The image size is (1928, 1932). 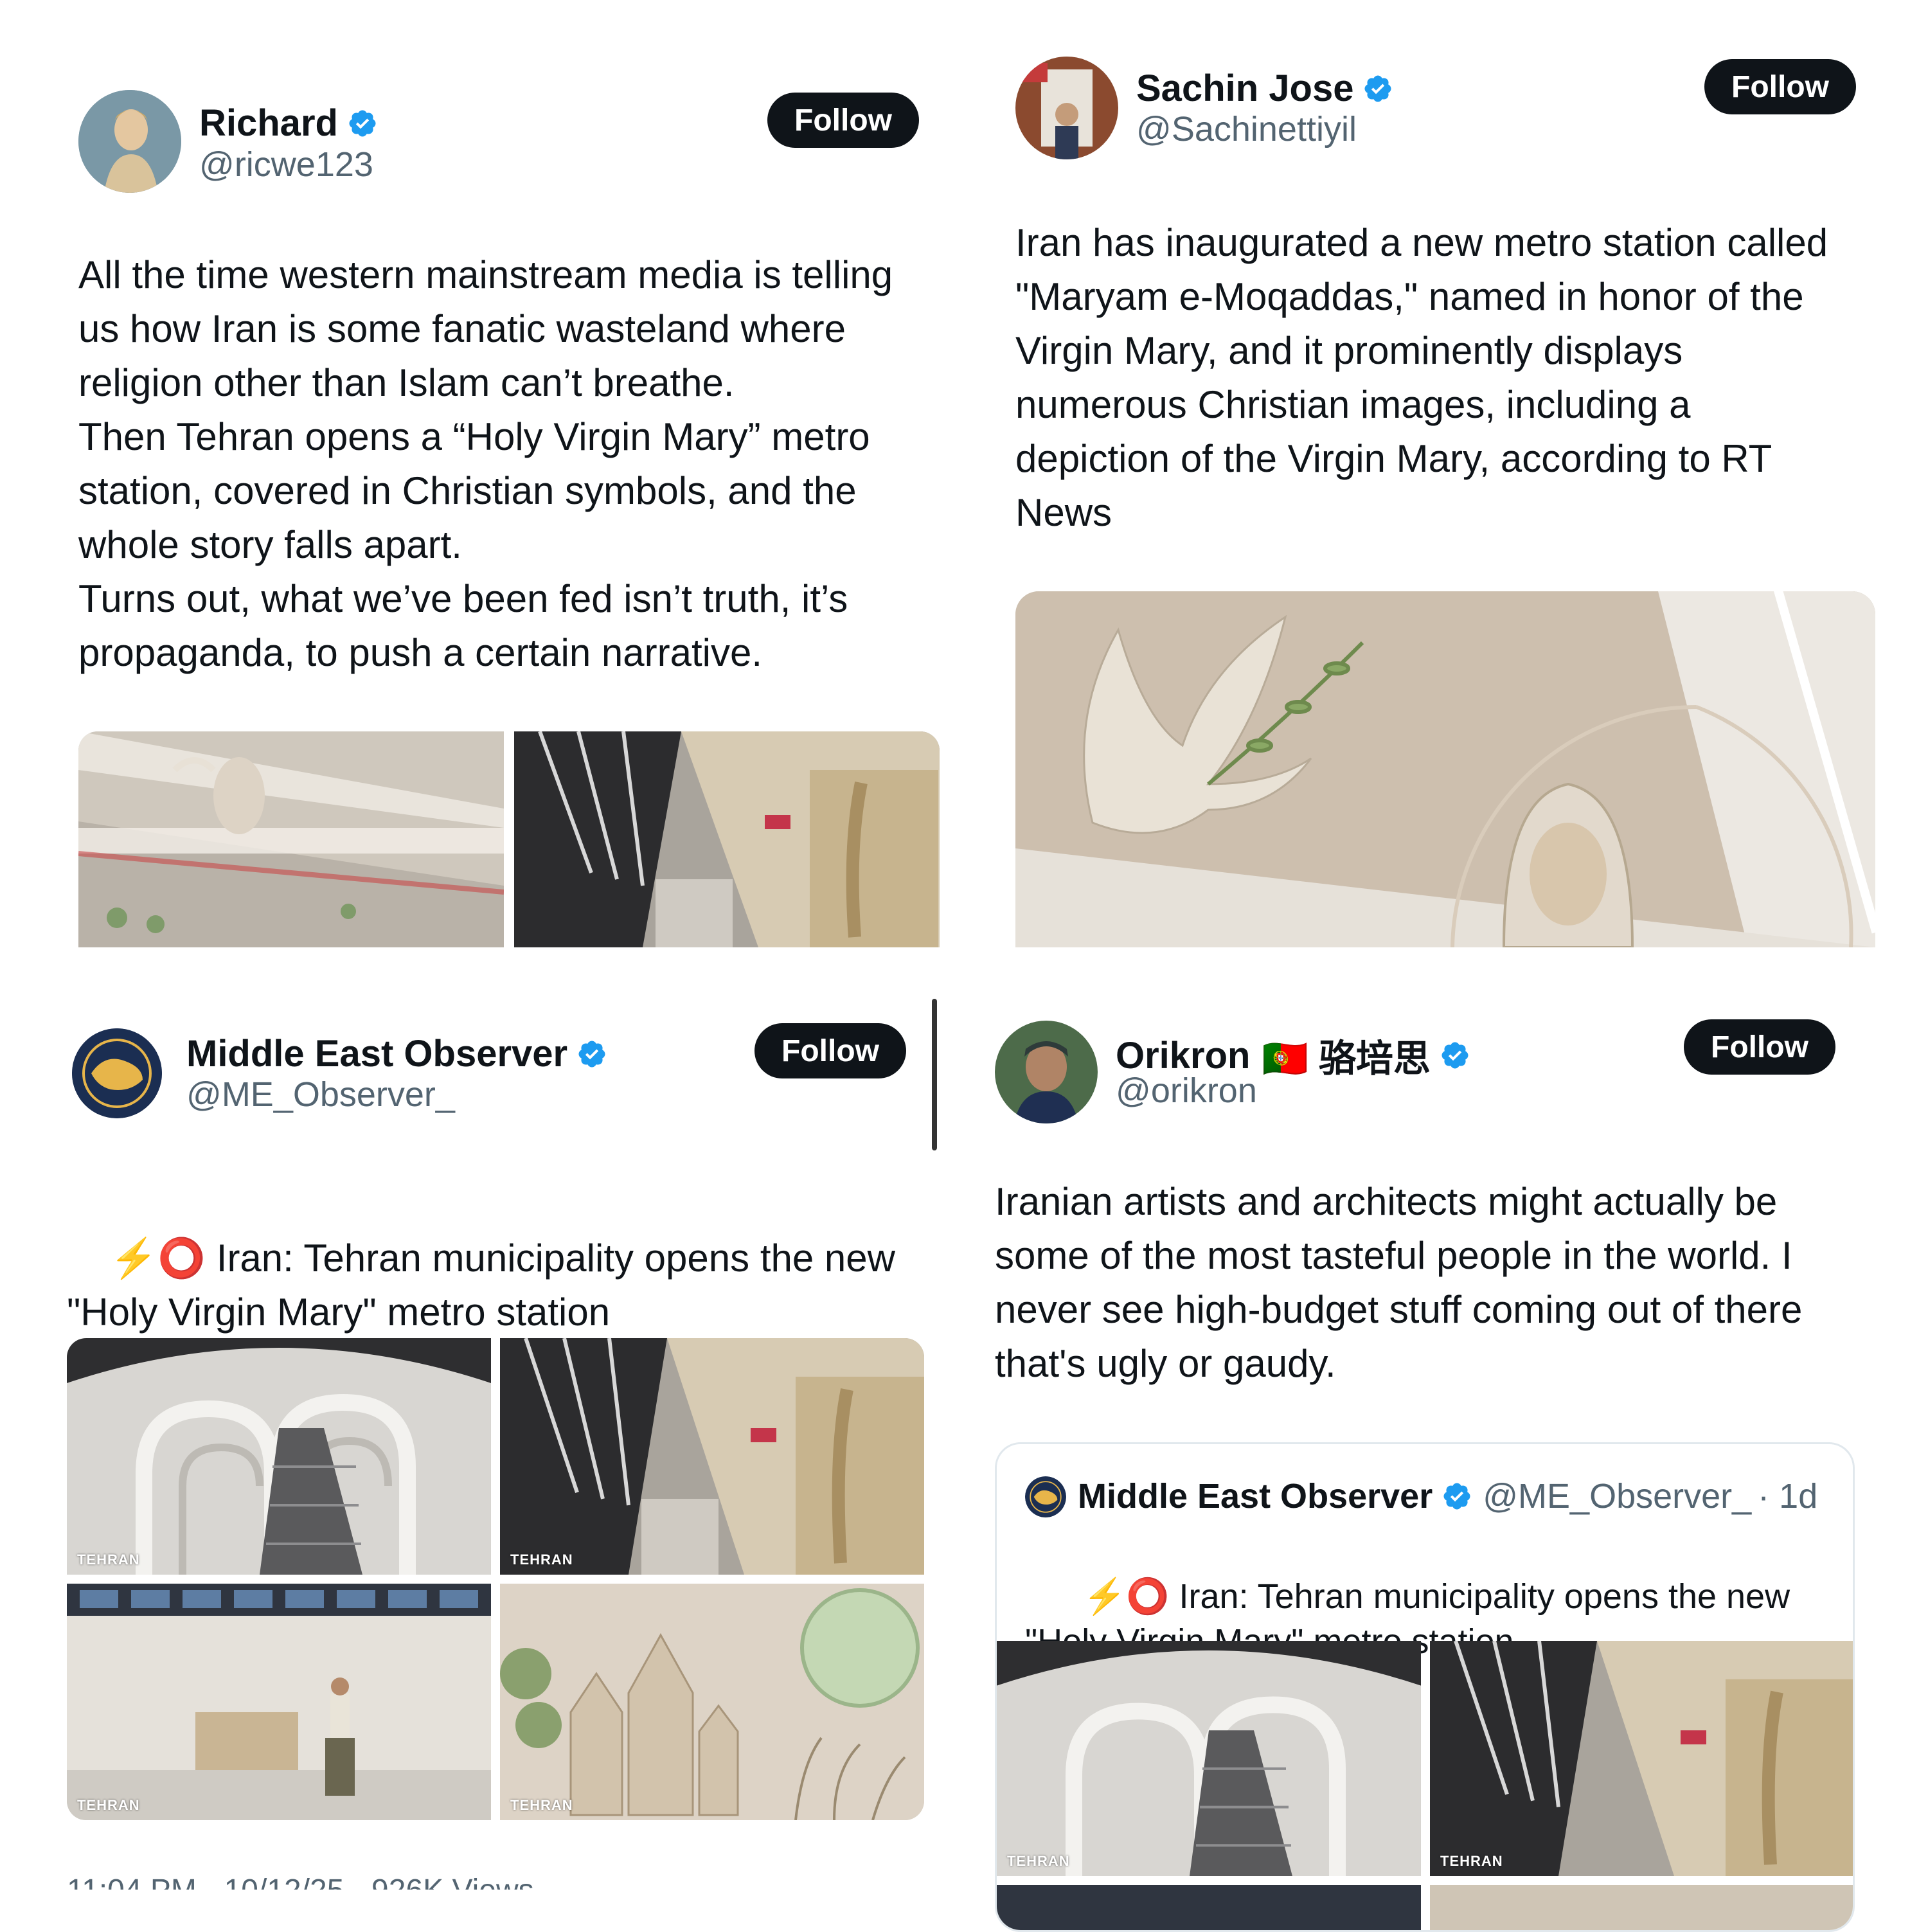 I want to click on dove-and-mary-relief-image, so click(x=1445, y=769).